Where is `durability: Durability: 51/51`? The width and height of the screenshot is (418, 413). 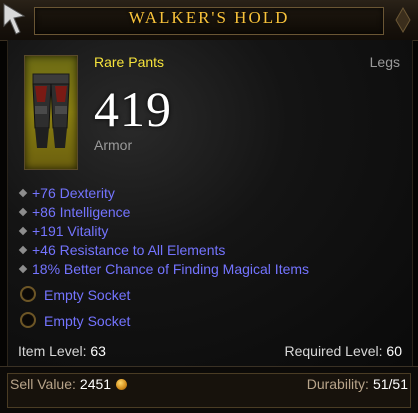
durability: Durability: 51/51 is located at coordinates (357, 384).